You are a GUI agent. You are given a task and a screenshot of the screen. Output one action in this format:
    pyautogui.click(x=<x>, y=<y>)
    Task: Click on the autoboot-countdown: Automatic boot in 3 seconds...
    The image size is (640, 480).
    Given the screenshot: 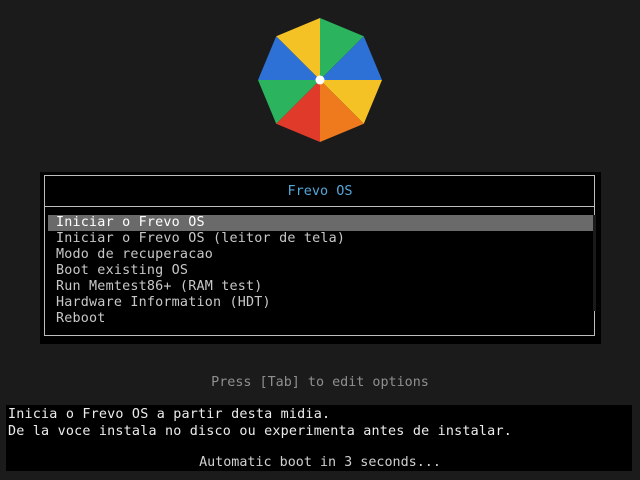 What is the action you would take?
    pyautogui.click(x=320, y=462)
    